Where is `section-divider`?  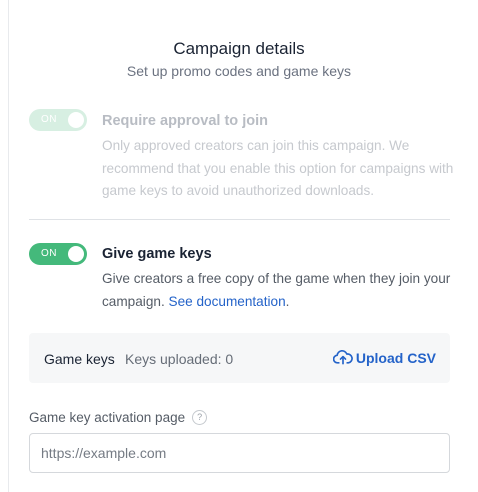 section-divider is located at coordinates (239, 219).